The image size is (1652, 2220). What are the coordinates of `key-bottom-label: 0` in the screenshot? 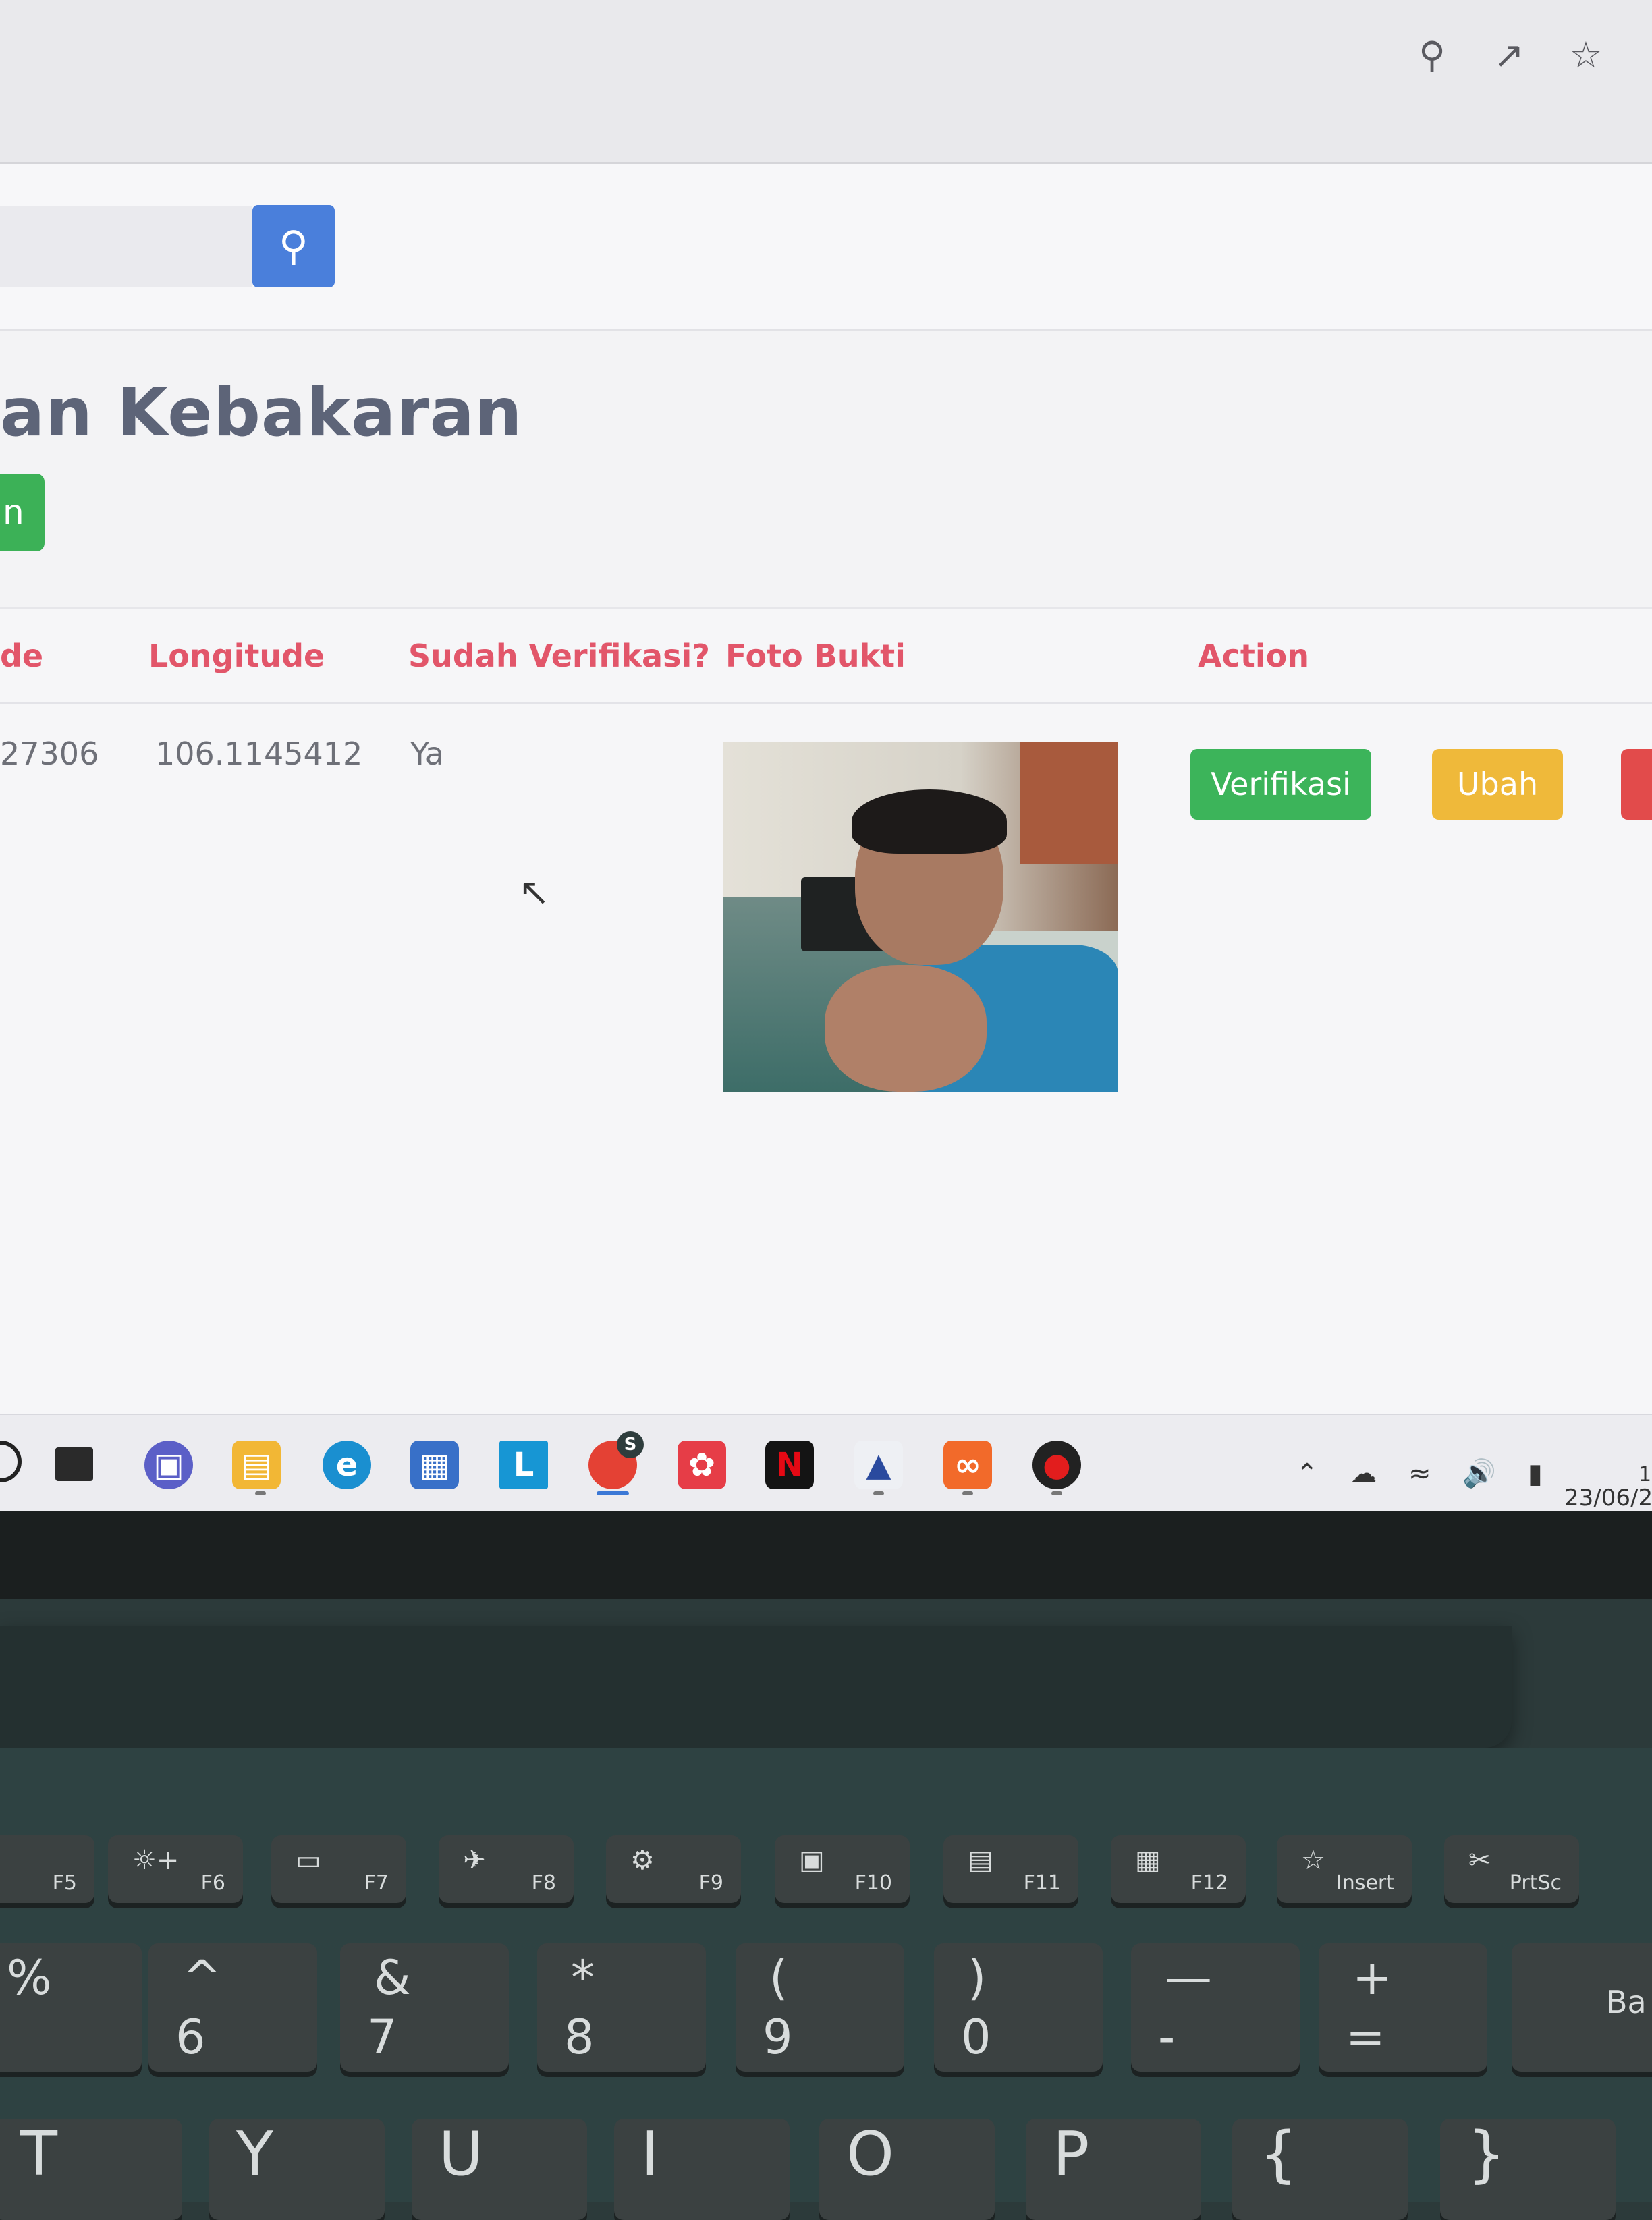 It's located at (976, 2037).